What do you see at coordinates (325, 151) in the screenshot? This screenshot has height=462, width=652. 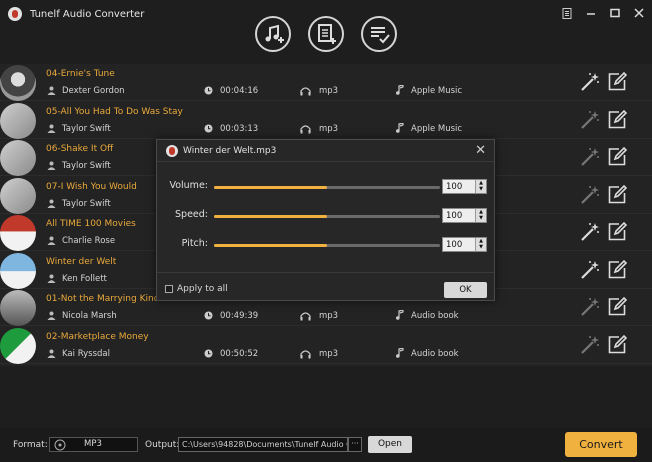 I see `dialog-header: Winter der Welt.mp3 ✕` at bounding box center [325, 151].